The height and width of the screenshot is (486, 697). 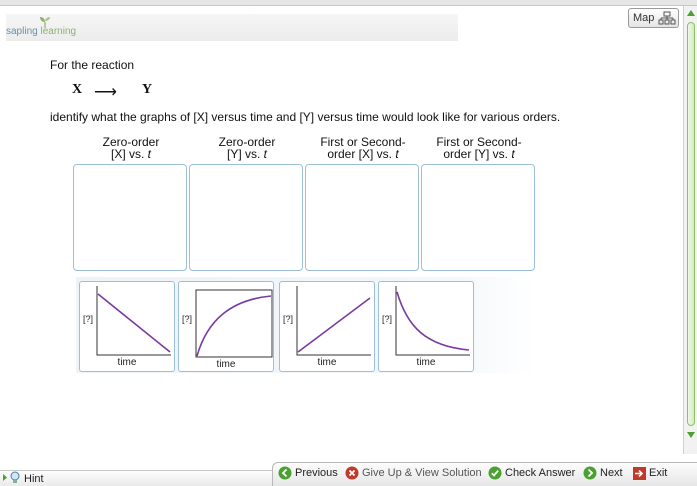 What do you see at coordinates (23, 478) in the screenshot?
I see `hint-button: Hint` at bounding box center [23, 478].